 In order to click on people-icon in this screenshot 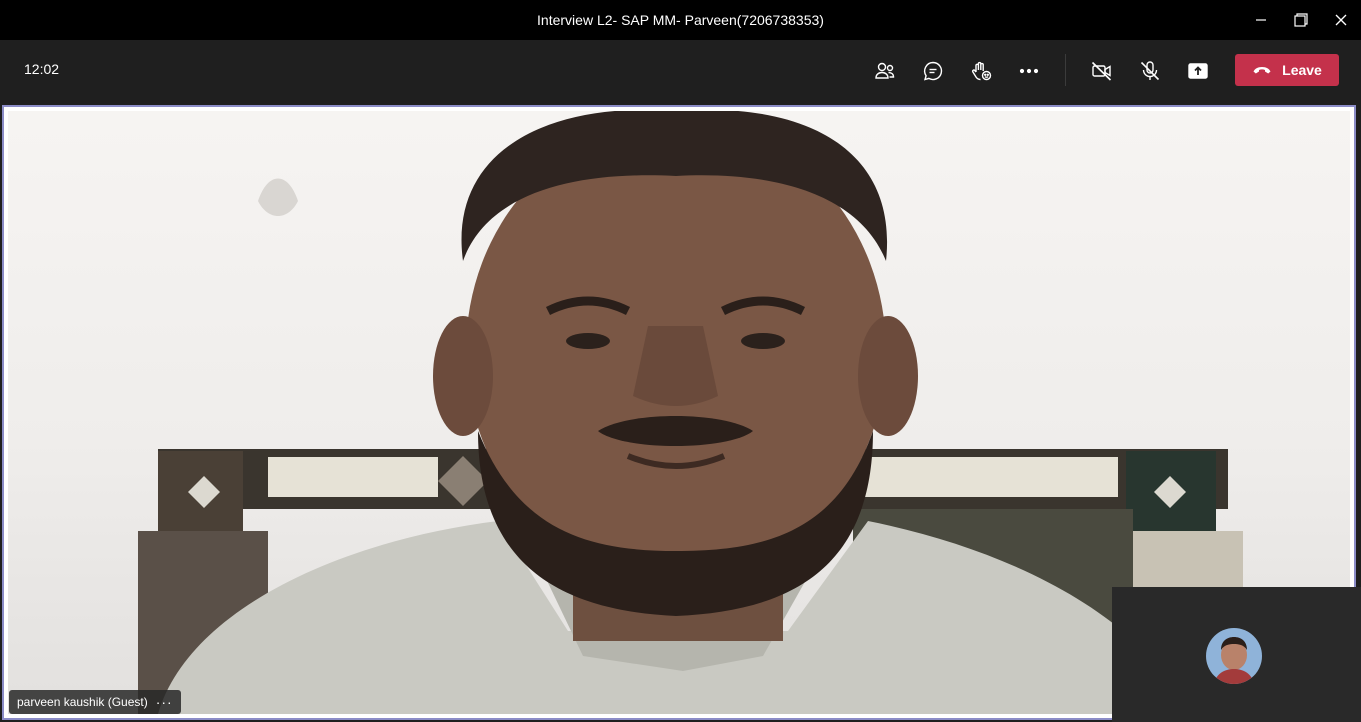, I will do `click(885, 70)`.